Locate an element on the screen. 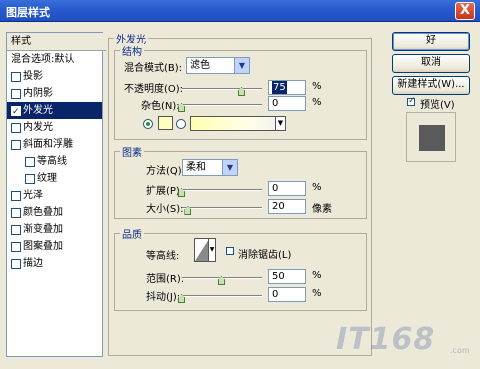 The width and height of the screenshot is (480, 369). blend-mode-value: 滤色 is located at coordinates (200, 65).